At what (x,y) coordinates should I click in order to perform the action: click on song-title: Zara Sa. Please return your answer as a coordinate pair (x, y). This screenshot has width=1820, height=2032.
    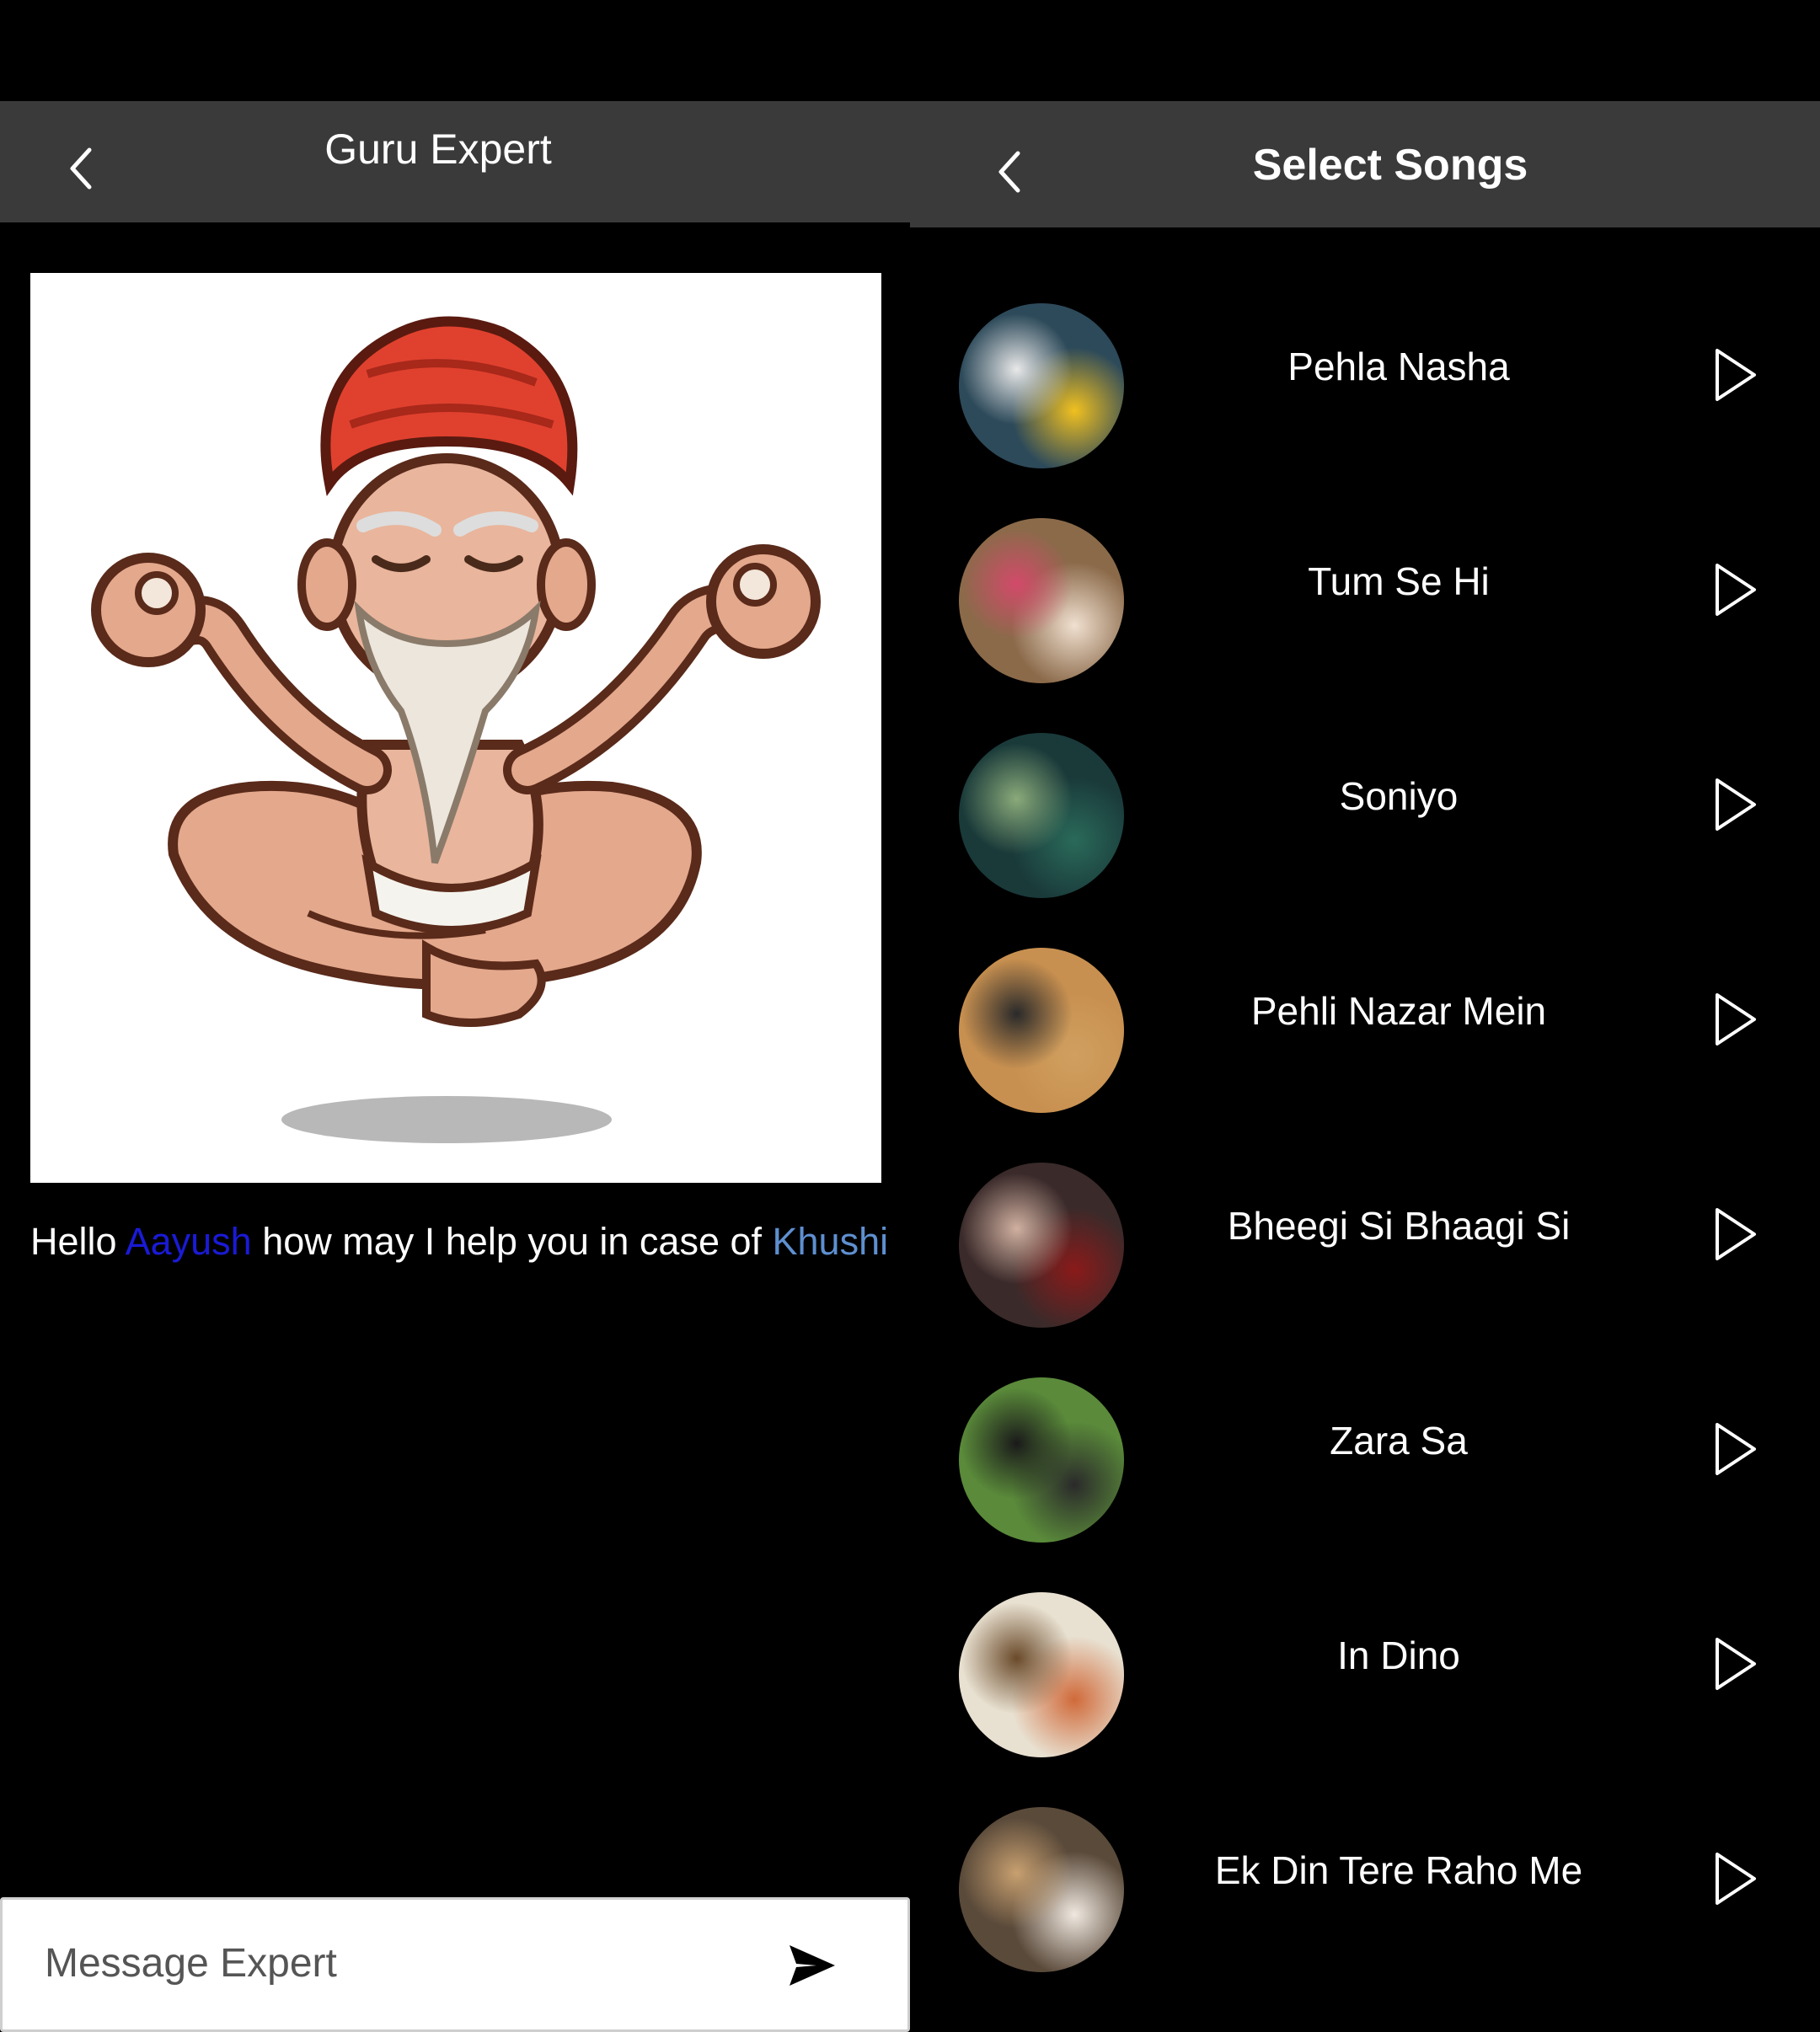
    Looking at the image, I should click on (1399, 1441).